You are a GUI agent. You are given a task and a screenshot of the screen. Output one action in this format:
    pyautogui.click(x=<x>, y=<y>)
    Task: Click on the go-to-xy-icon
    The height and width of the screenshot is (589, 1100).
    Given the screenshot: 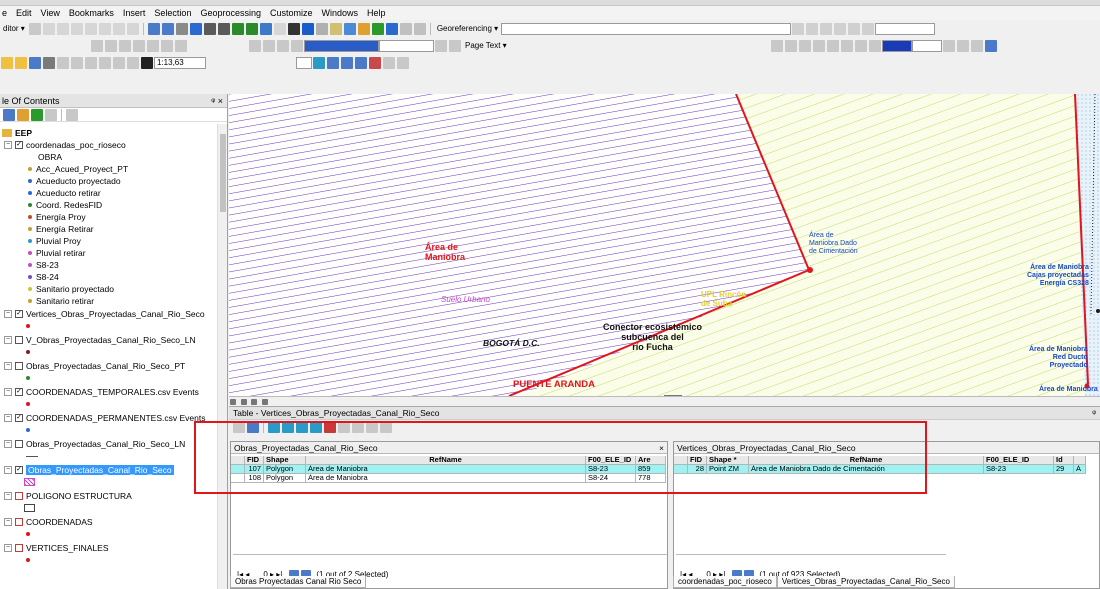 What is the action you would take?
    pyautogui.click(x=391, y=28)
    